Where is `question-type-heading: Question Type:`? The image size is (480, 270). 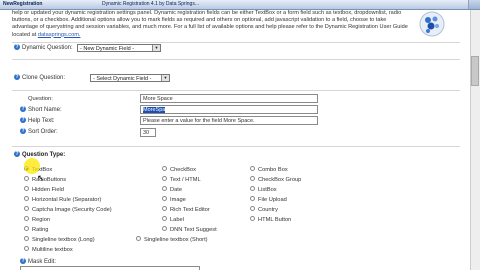 question-type-heading: Question Type: is located at coordinates (44, 155).